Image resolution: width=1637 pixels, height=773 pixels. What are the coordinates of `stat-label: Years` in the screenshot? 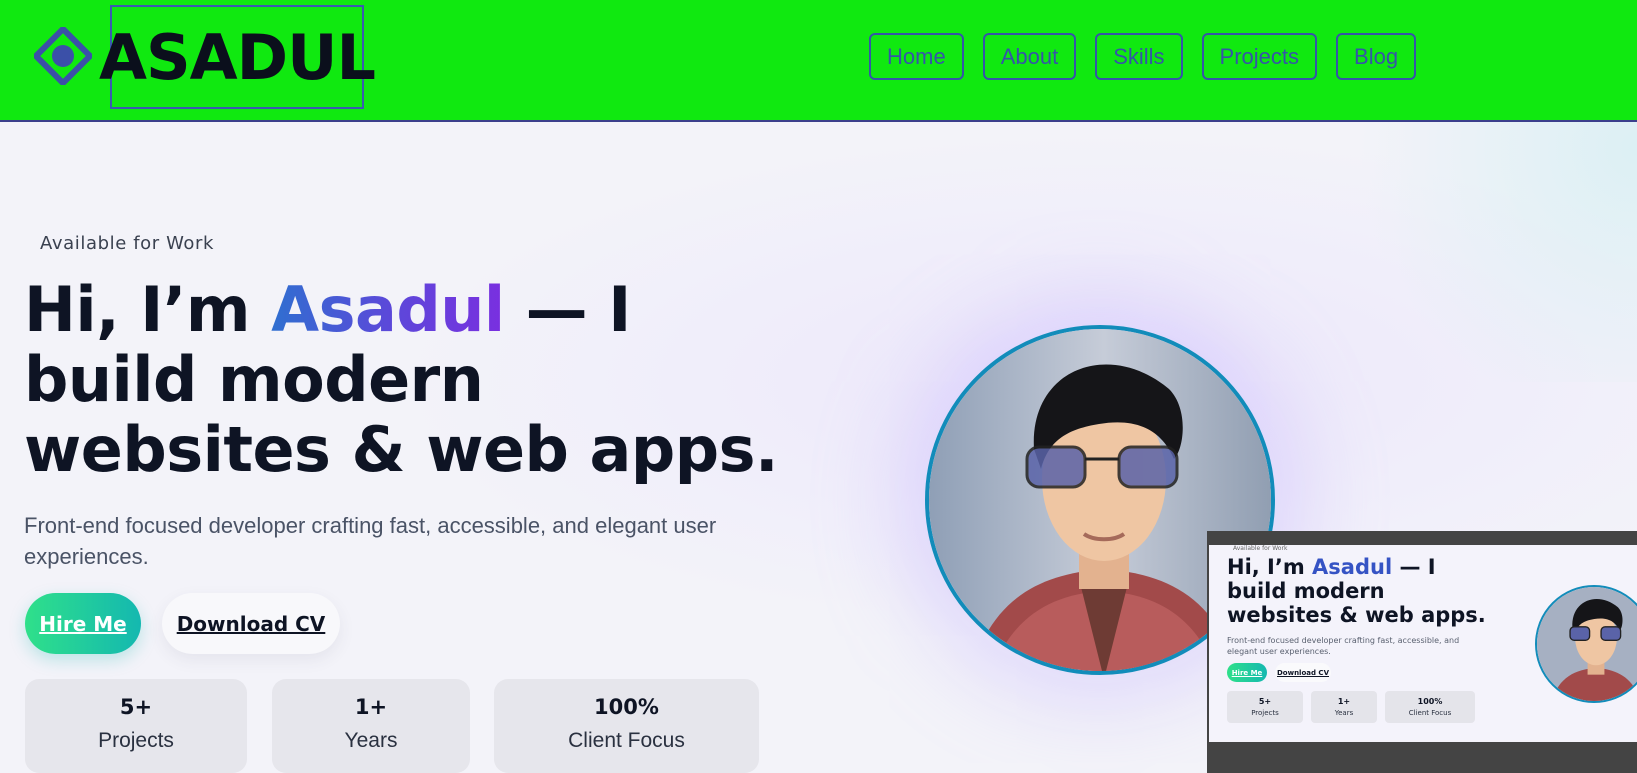 It's located at (371, 740).